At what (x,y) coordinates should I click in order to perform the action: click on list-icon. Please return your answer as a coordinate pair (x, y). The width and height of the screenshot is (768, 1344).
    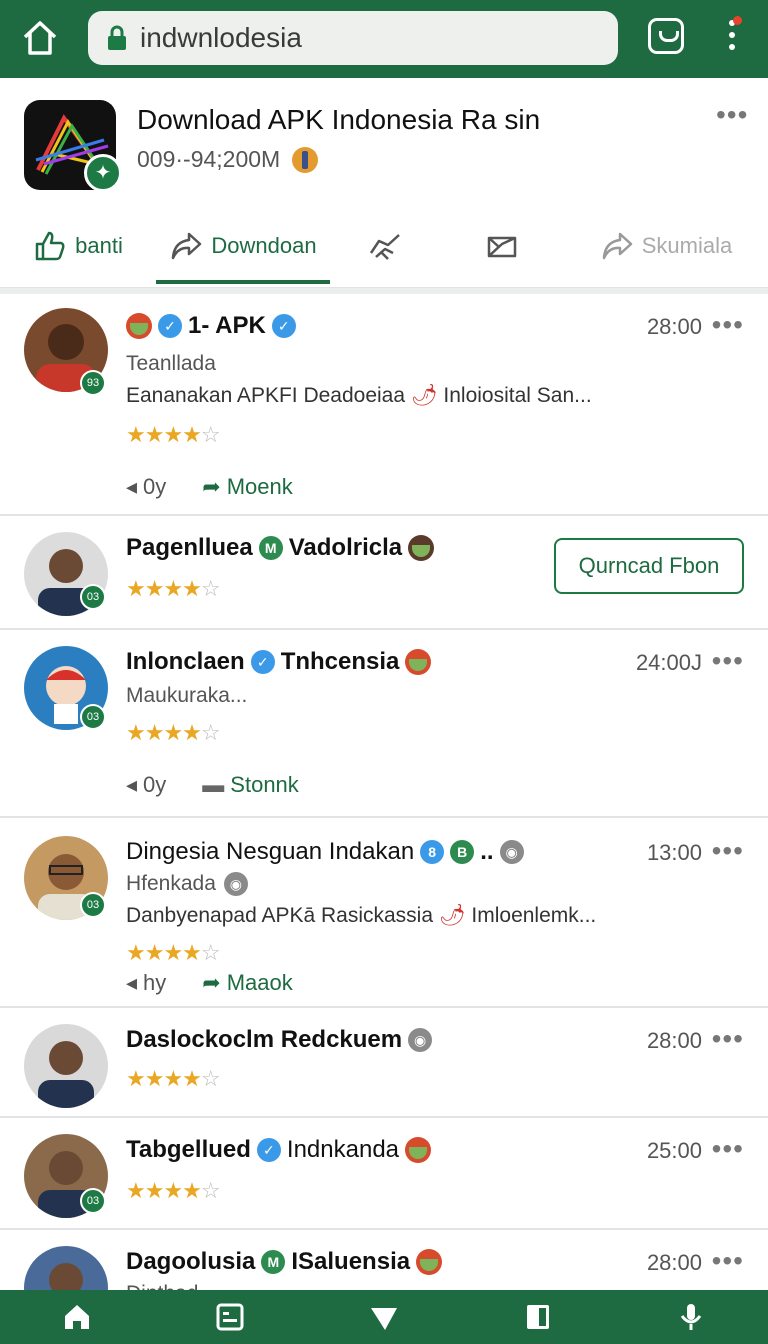
    Looking at the image, I should click on (230, 1317).